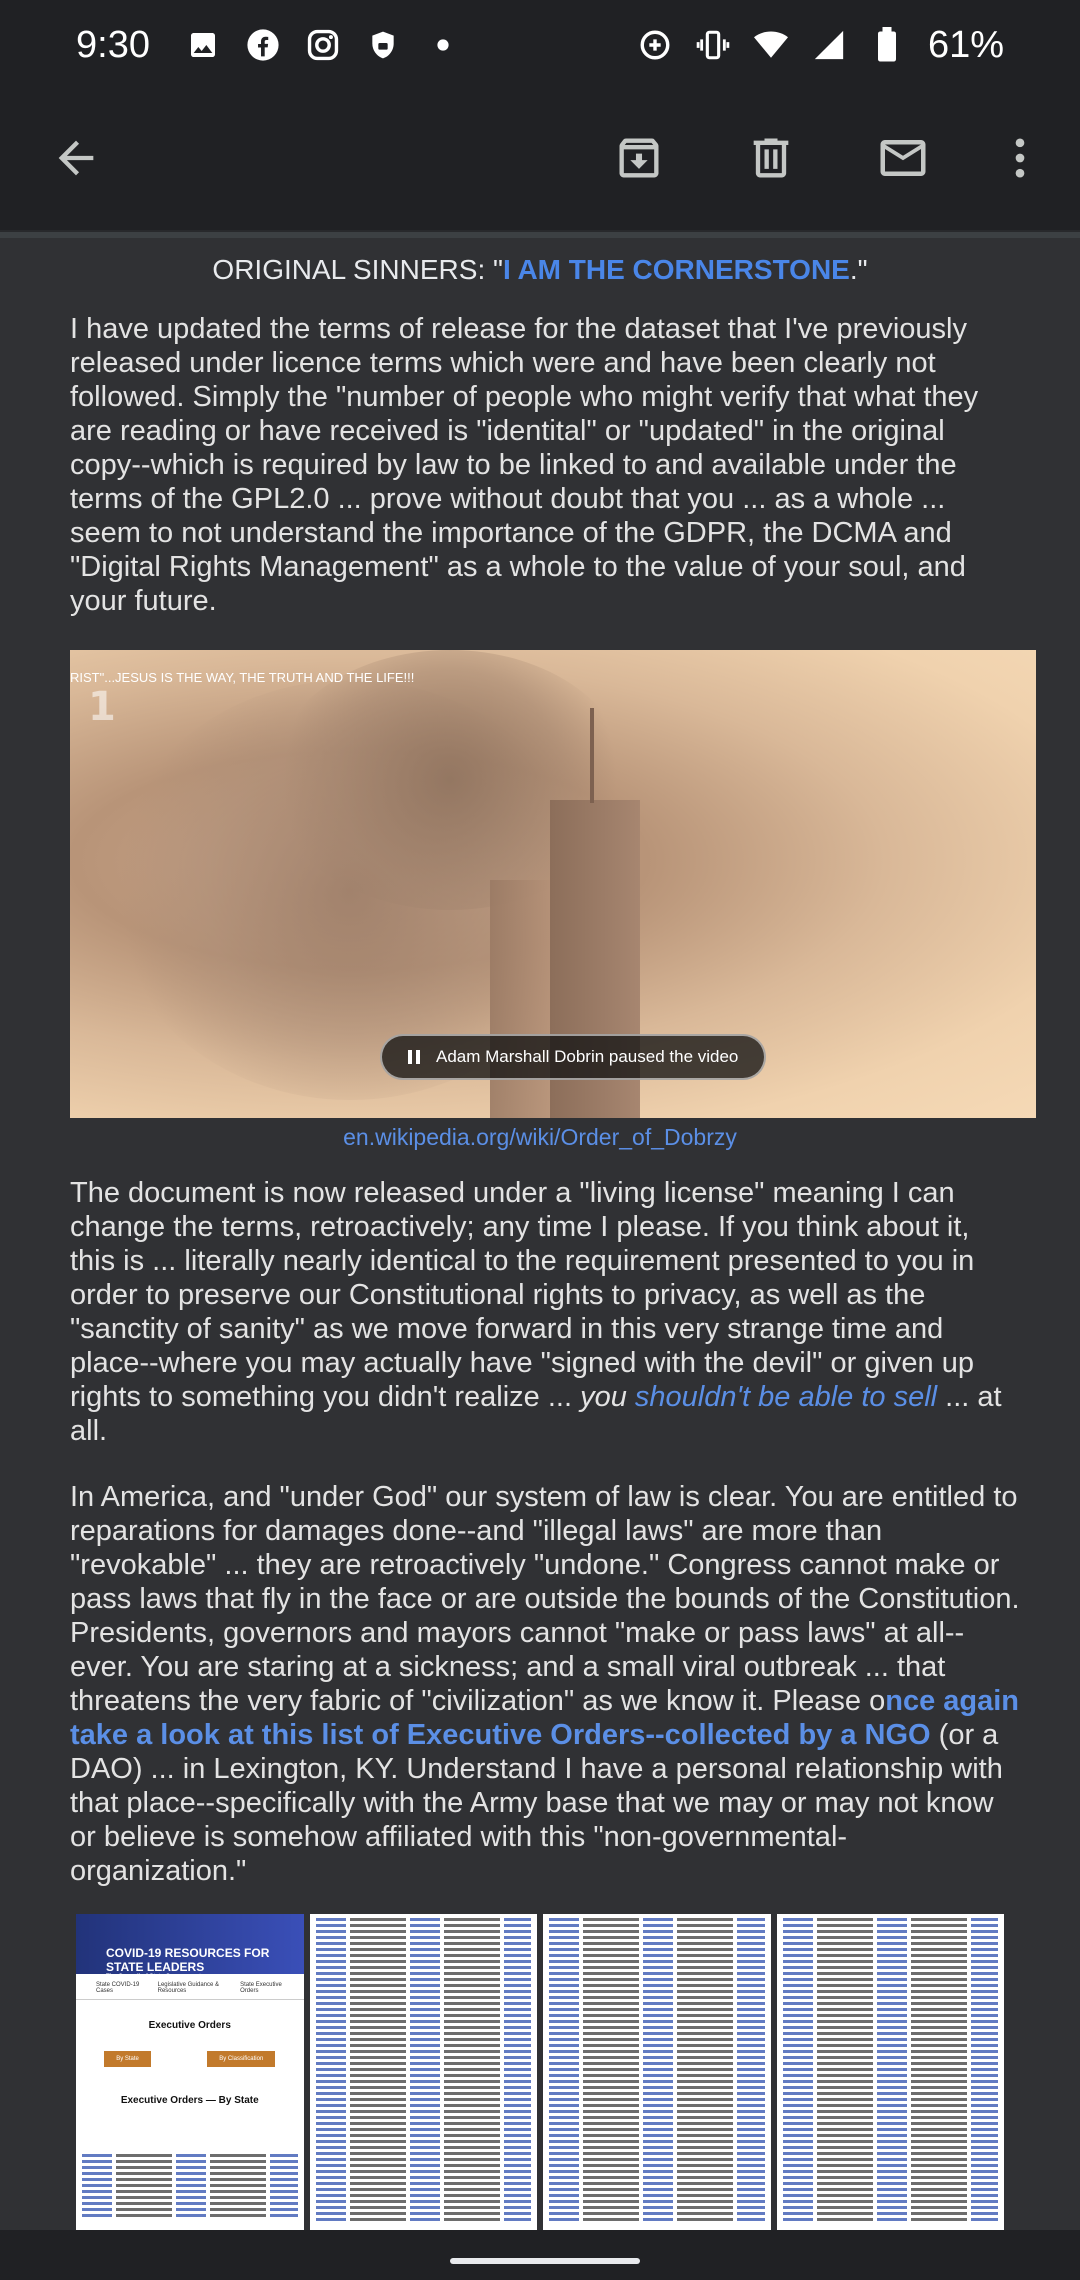 The width and height of the screenshot is (1080, 2280). I want to click on pause-icon, so click(414, 1057).